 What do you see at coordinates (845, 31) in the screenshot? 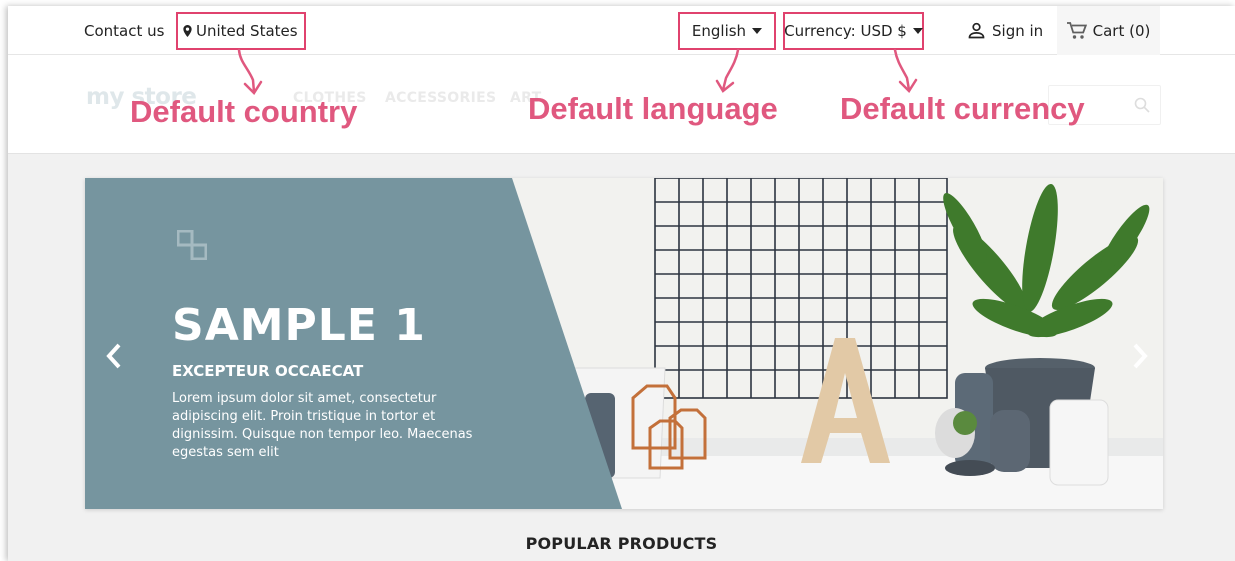
I see `currency-label: Currency: USD $` at bounding box center [845, 31].